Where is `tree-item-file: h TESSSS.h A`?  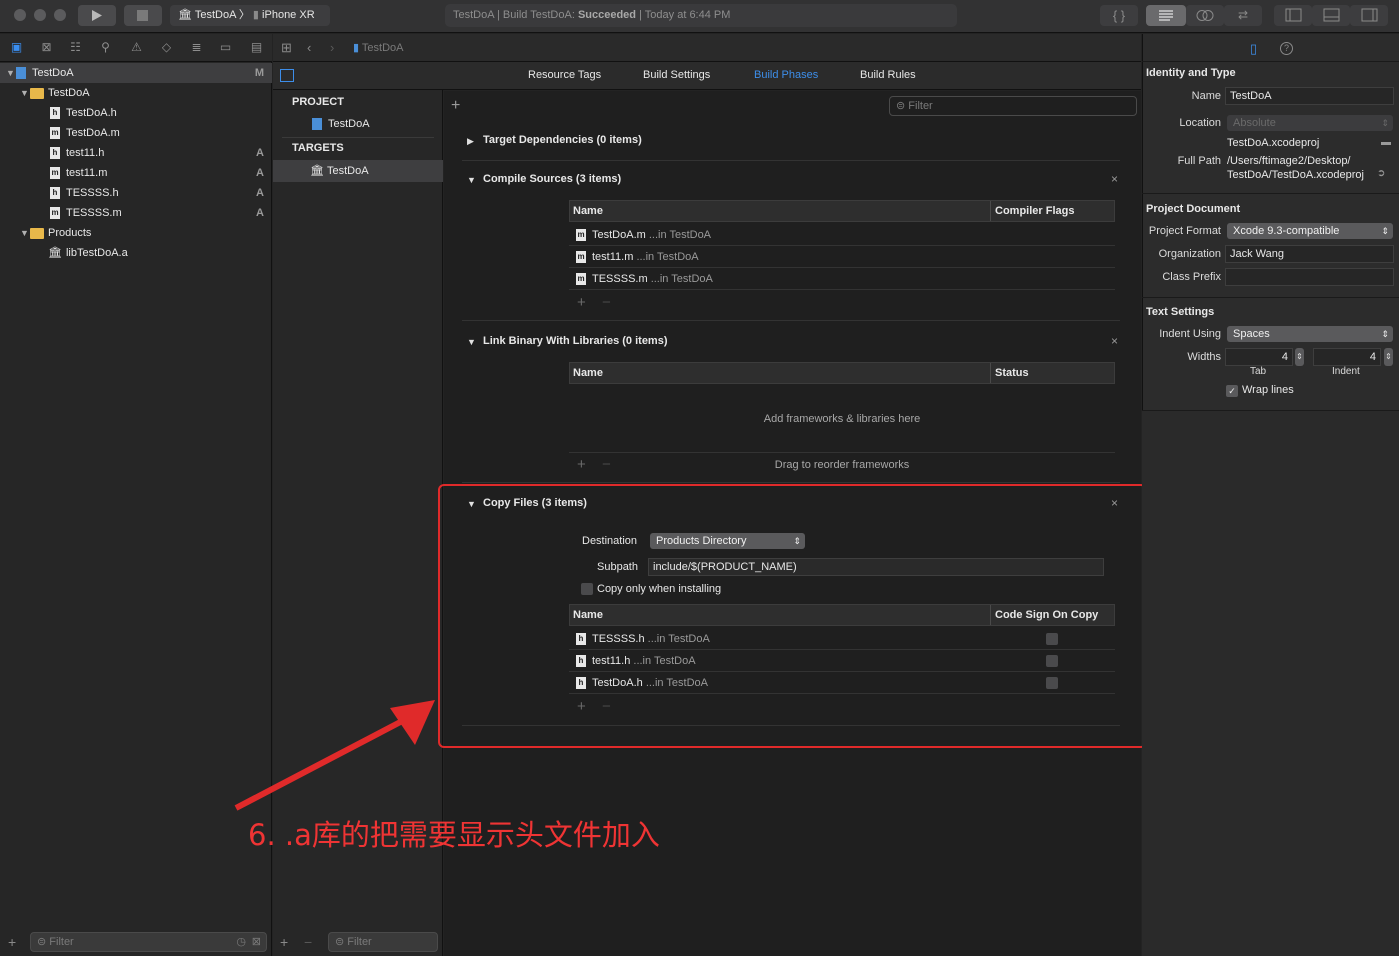
tree-item-file: h TESSSS.h A is located at coordinates (136, 193).